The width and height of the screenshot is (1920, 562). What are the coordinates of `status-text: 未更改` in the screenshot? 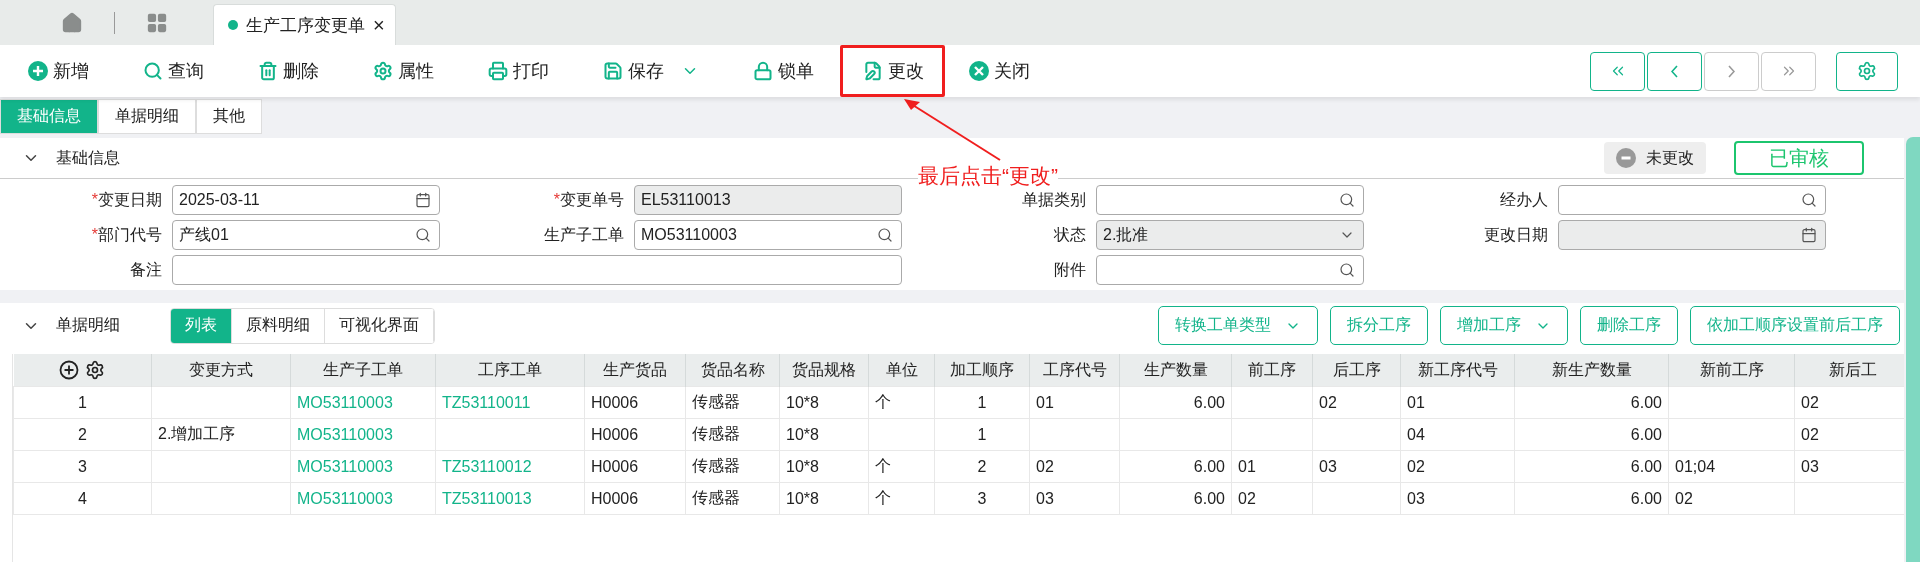 It's located at (1670, 157).